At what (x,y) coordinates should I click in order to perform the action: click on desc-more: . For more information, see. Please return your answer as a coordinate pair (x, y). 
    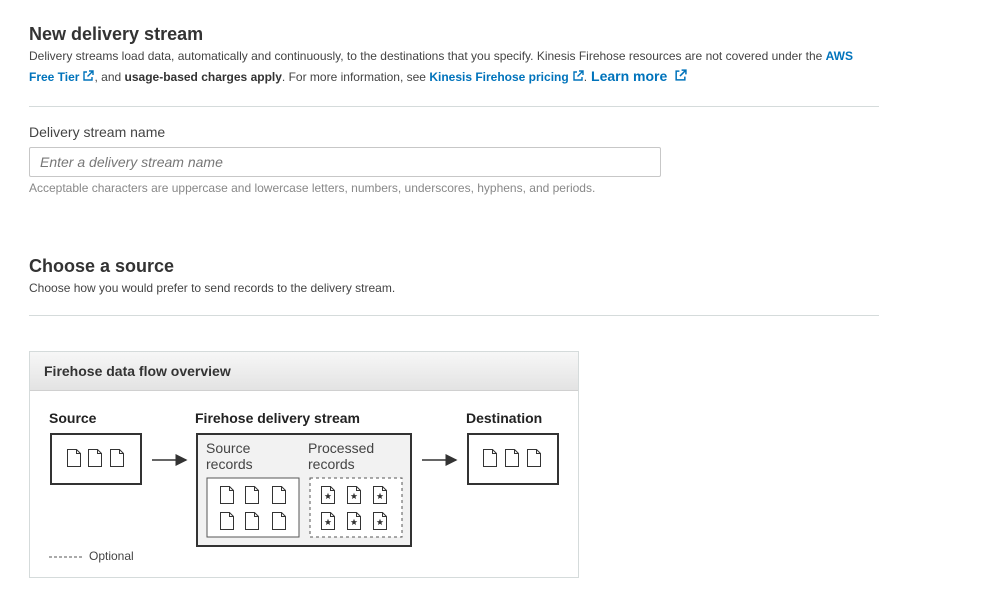
    Looking at the image, I should click on (355, 77).